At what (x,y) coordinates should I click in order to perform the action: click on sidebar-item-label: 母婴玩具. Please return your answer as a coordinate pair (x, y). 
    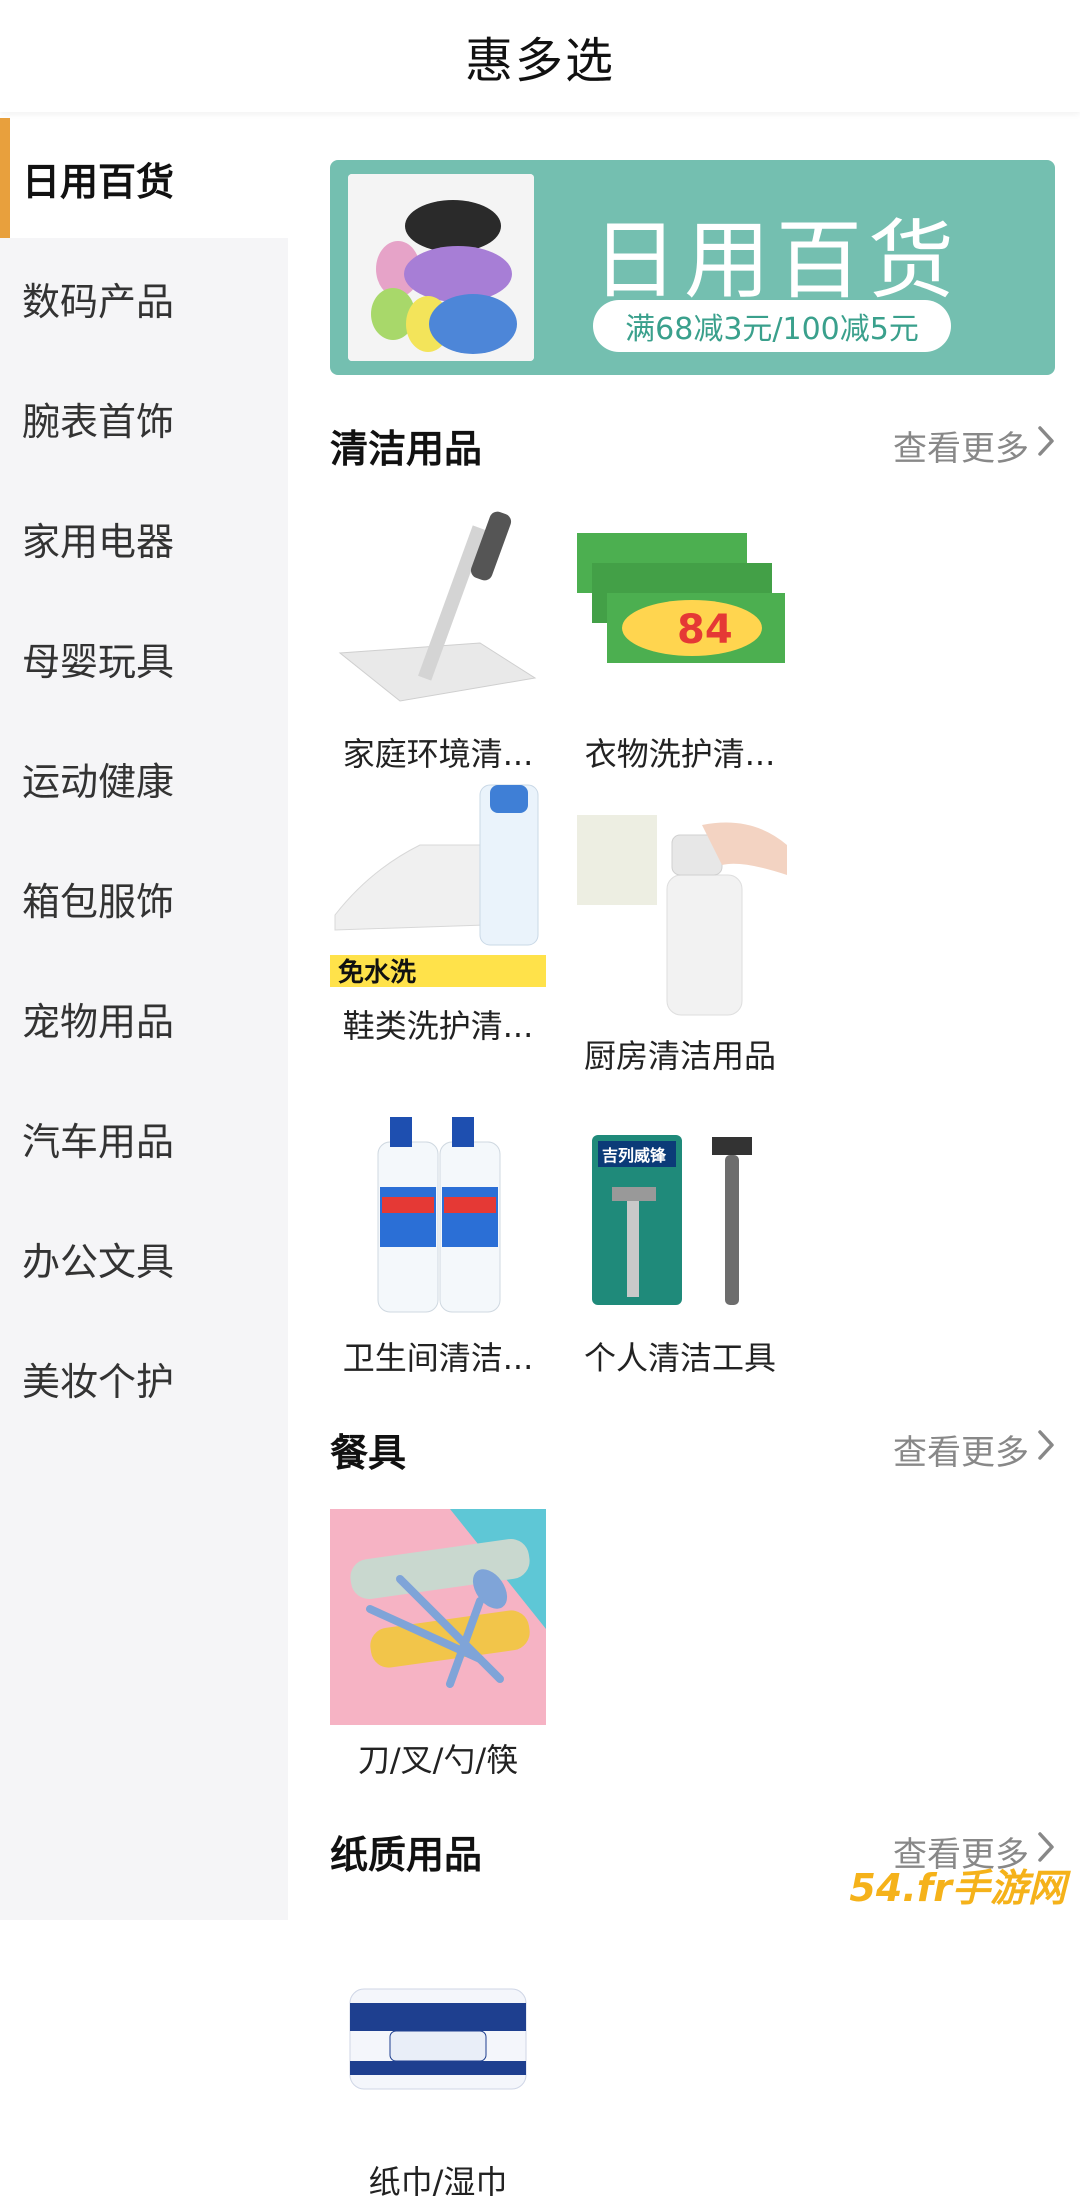
    Looking at the image, I should click on (98, 661).